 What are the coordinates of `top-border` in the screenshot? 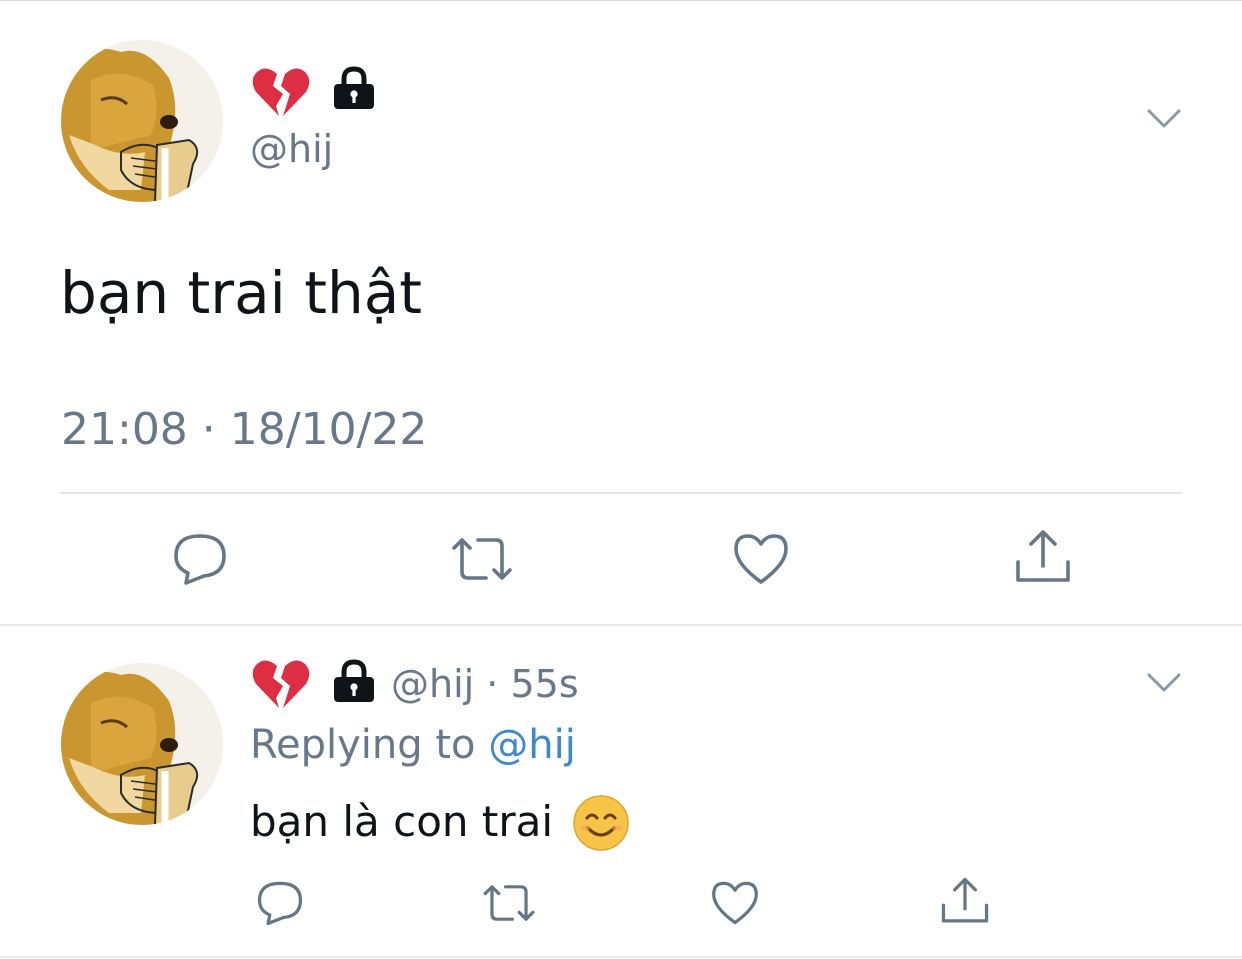 It's located at (621, 0).